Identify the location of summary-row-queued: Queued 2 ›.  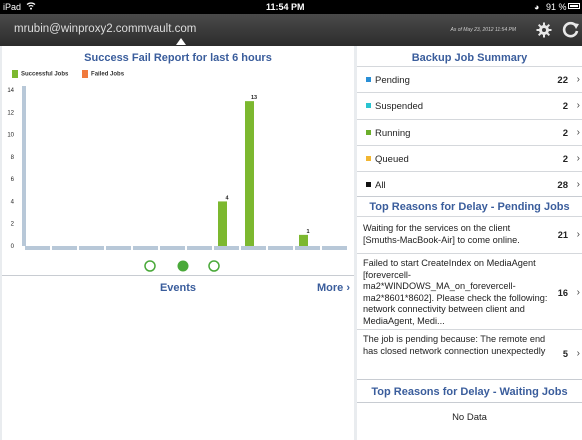
(469, 158).